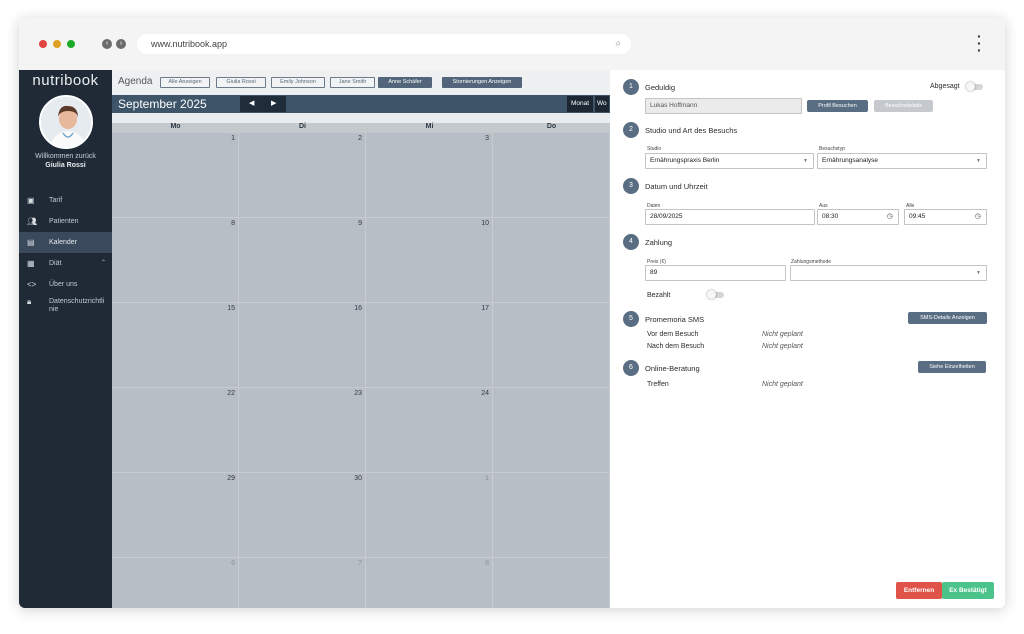  I want to click on browser-toolbar: ‹ › www.nutribook.app ⌕ · · ·, so click(512, 44).